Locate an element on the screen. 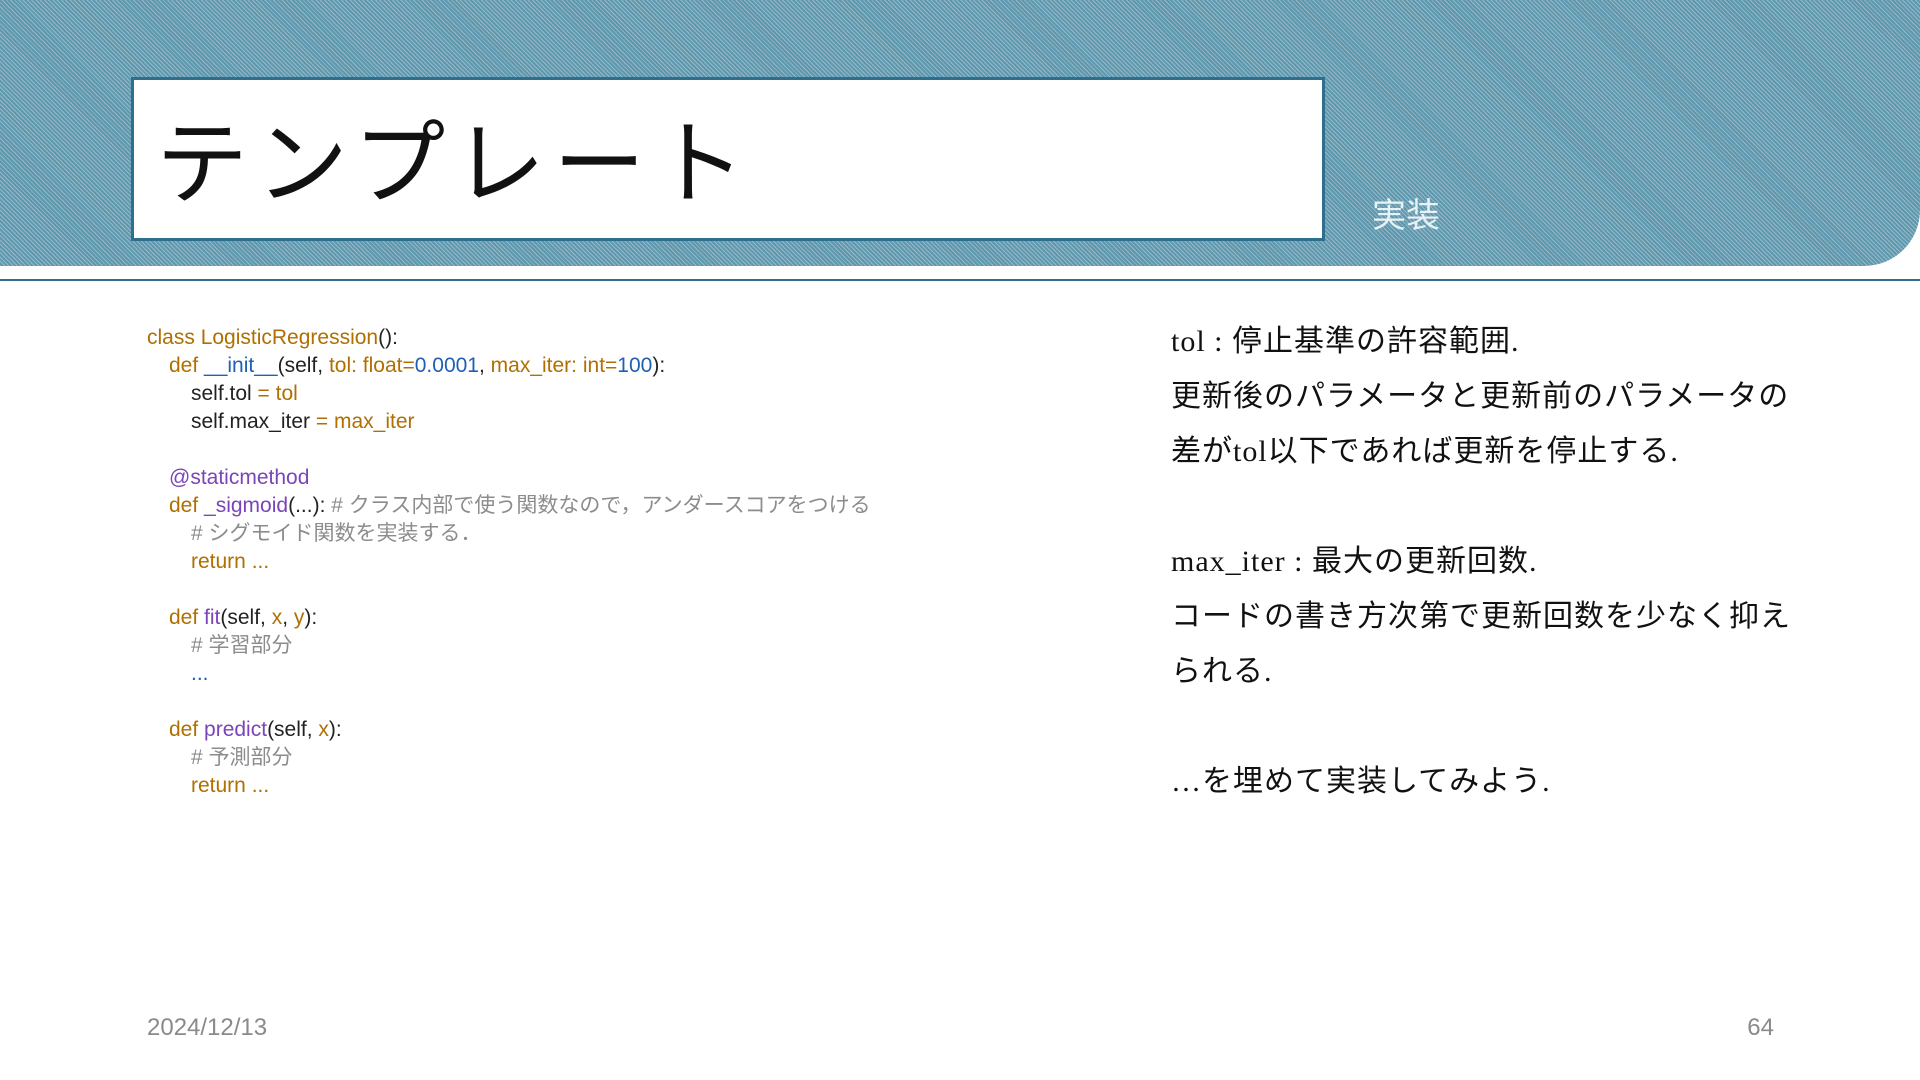 This screenshot has width=1920, height=1080. header-divider is located at coordinates (960, 280).